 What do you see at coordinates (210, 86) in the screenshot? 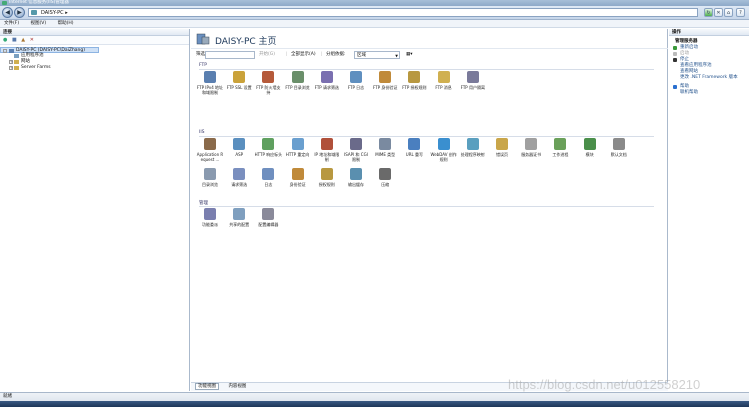
I see `feature-item: FTP IPv4 地址和域限制` at bounding box center [210, 86].